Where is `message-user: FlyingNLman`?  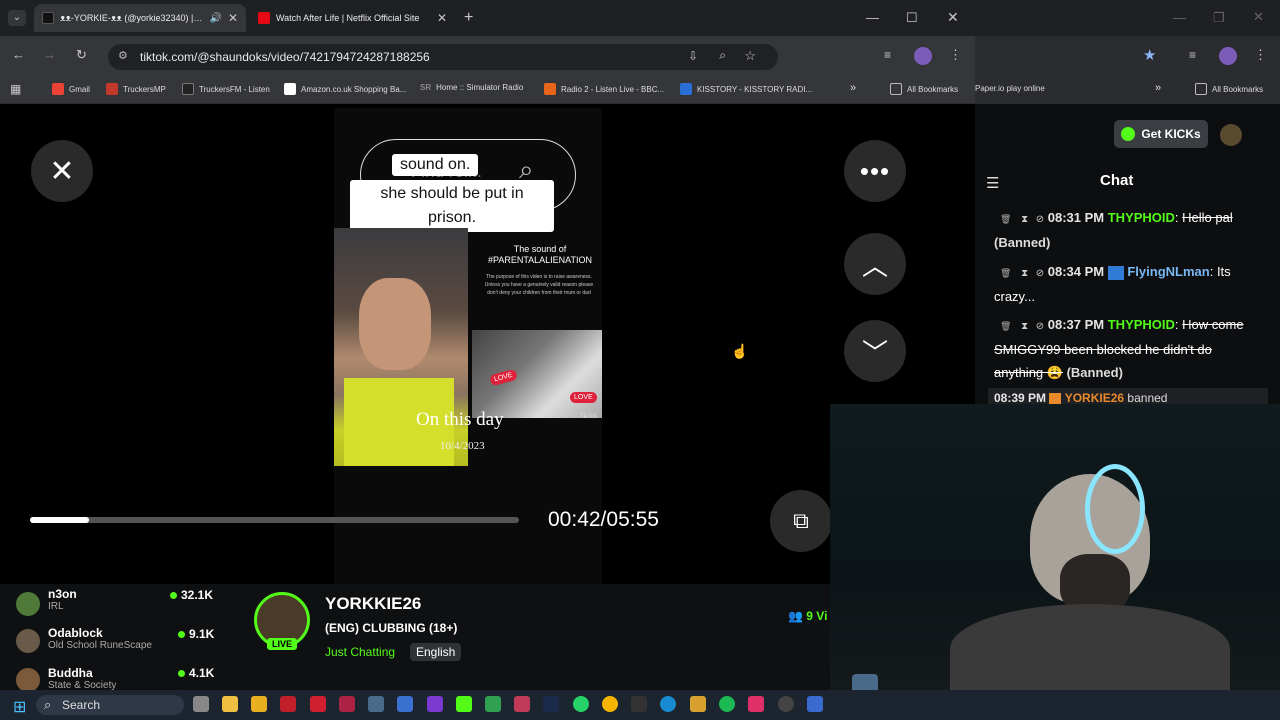
message-user: FlyingNLman is located at coordinates (1168, 271).